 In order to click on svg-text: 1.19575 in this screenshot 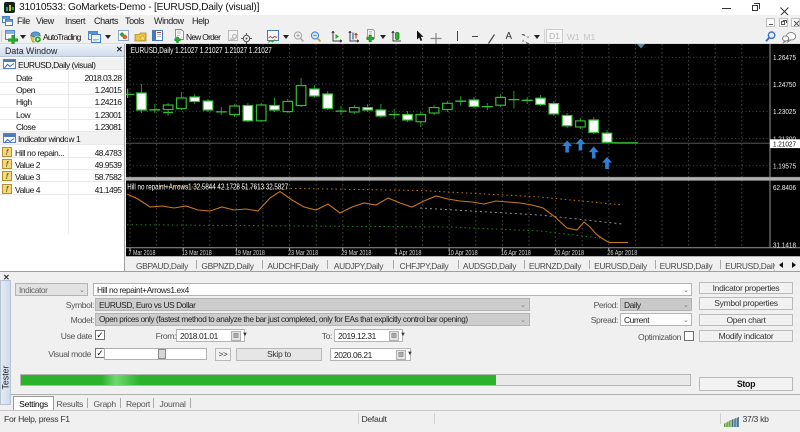, I will do `click(784, 166)`.